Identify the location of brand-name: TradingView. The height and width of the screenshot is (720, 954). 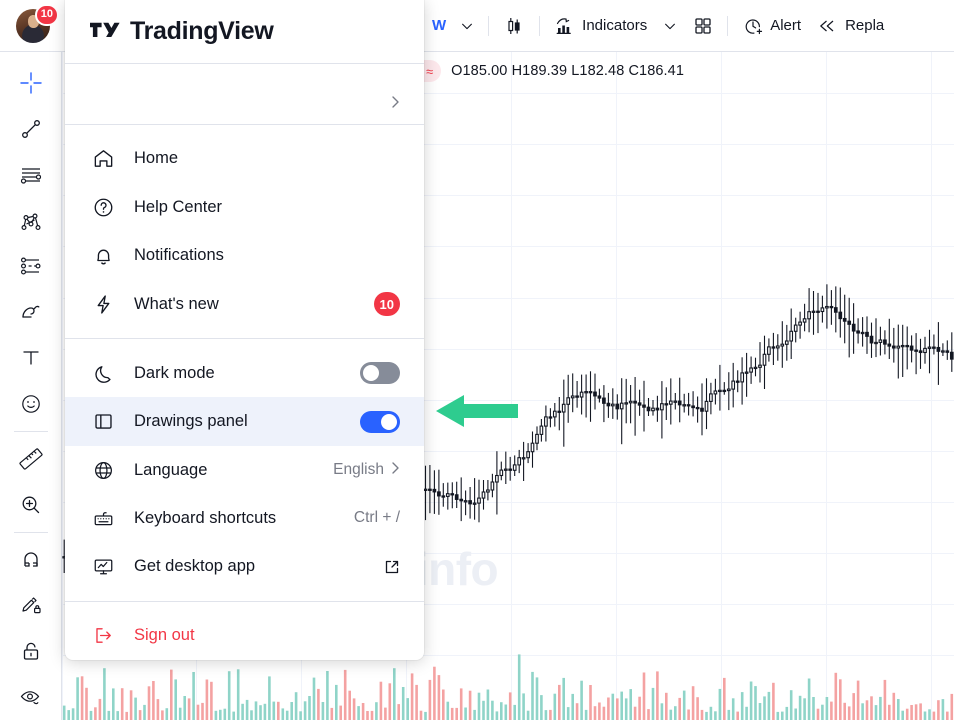
(202, 31).